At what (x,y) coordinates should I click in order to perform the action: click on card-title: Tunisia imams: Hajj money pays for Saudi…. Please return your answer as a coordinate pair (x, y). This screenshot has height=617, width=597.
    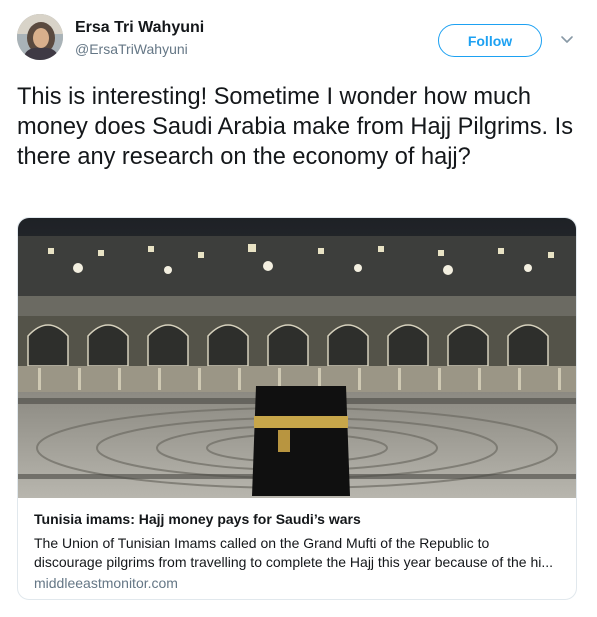
    Looking at the image, I should click on (197, 519).